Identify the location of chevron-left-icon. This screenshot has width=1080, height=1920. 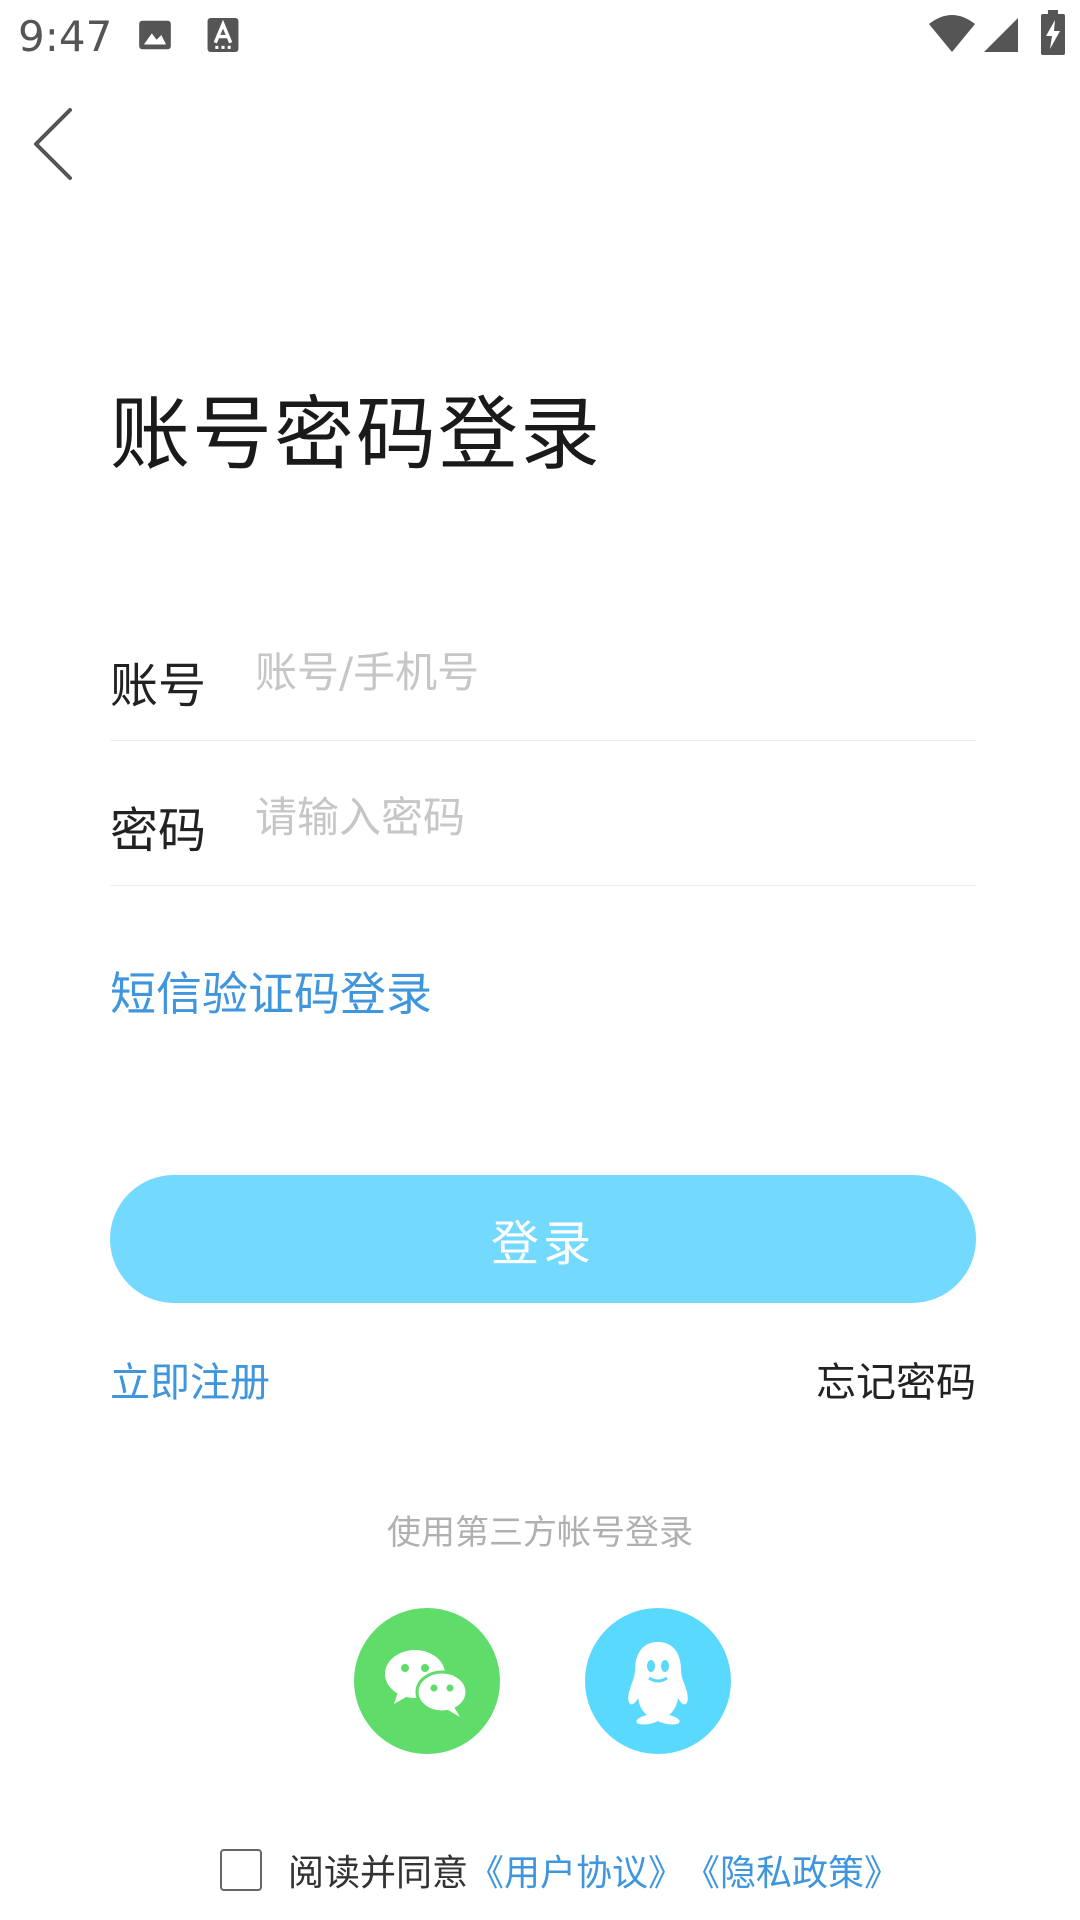
(53, 144).